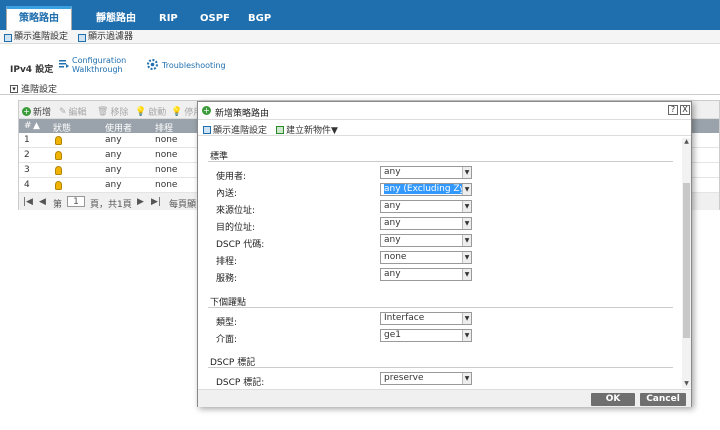 This screenshot has height=430, width=720. What do you see at coordinates (27, 170) in the screenshot?
I see `row-number: 3` at bounding box center [27, 170].